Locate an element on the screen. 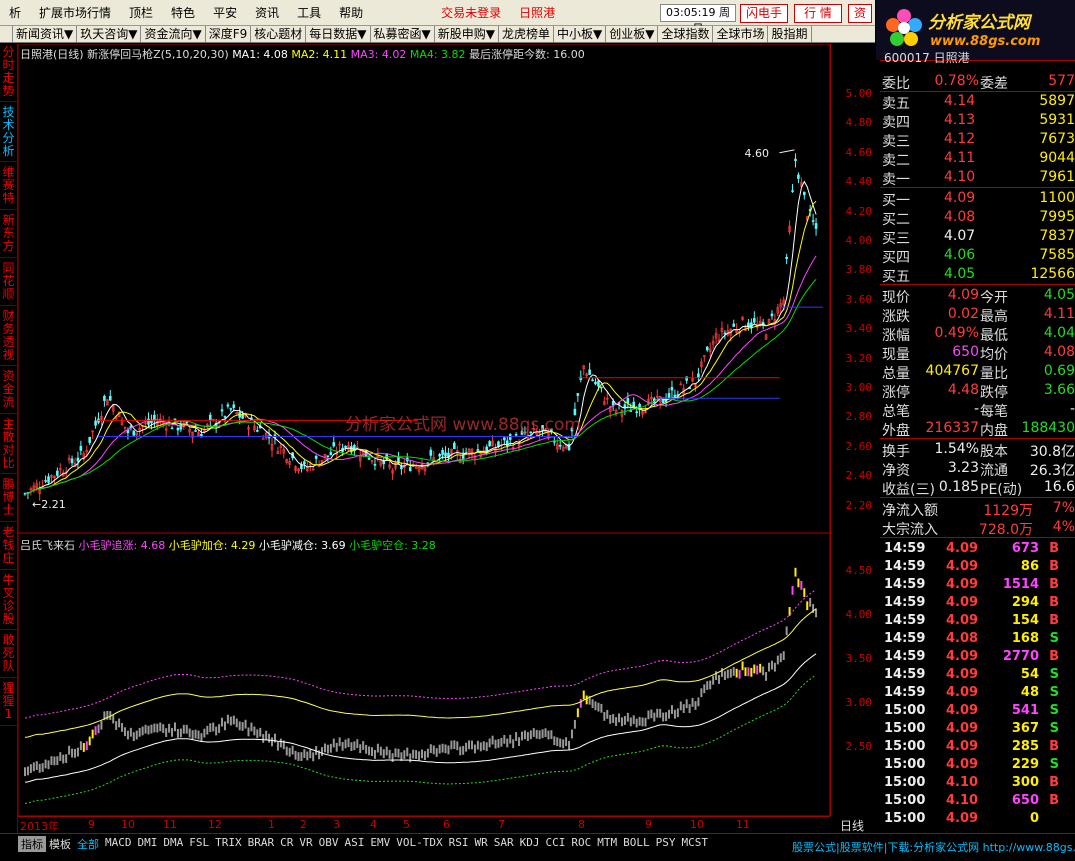 This screenshot has height=861, width=1075. indicator-tab: BRAR is located at coordinates (261, 844).